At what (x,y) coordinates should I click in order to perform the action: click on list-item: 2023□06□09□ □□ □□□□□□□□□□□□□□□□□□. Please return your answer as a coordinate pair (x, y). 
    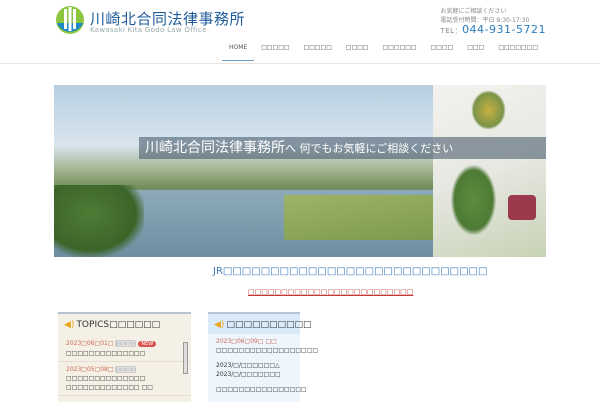
    Looking at the image, I should click on (263, 346).